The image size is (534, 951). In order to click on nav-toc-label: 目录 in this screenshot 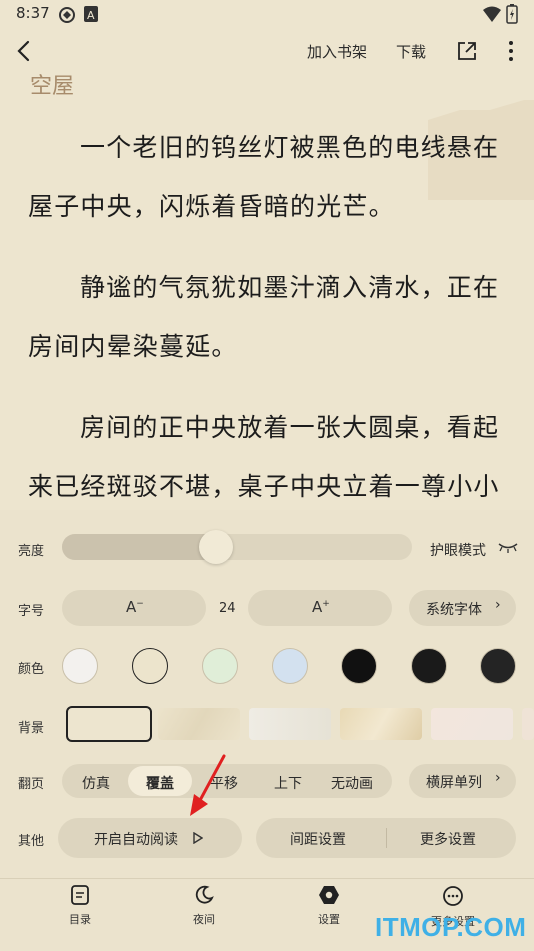, I will do `click(80, 919)`.